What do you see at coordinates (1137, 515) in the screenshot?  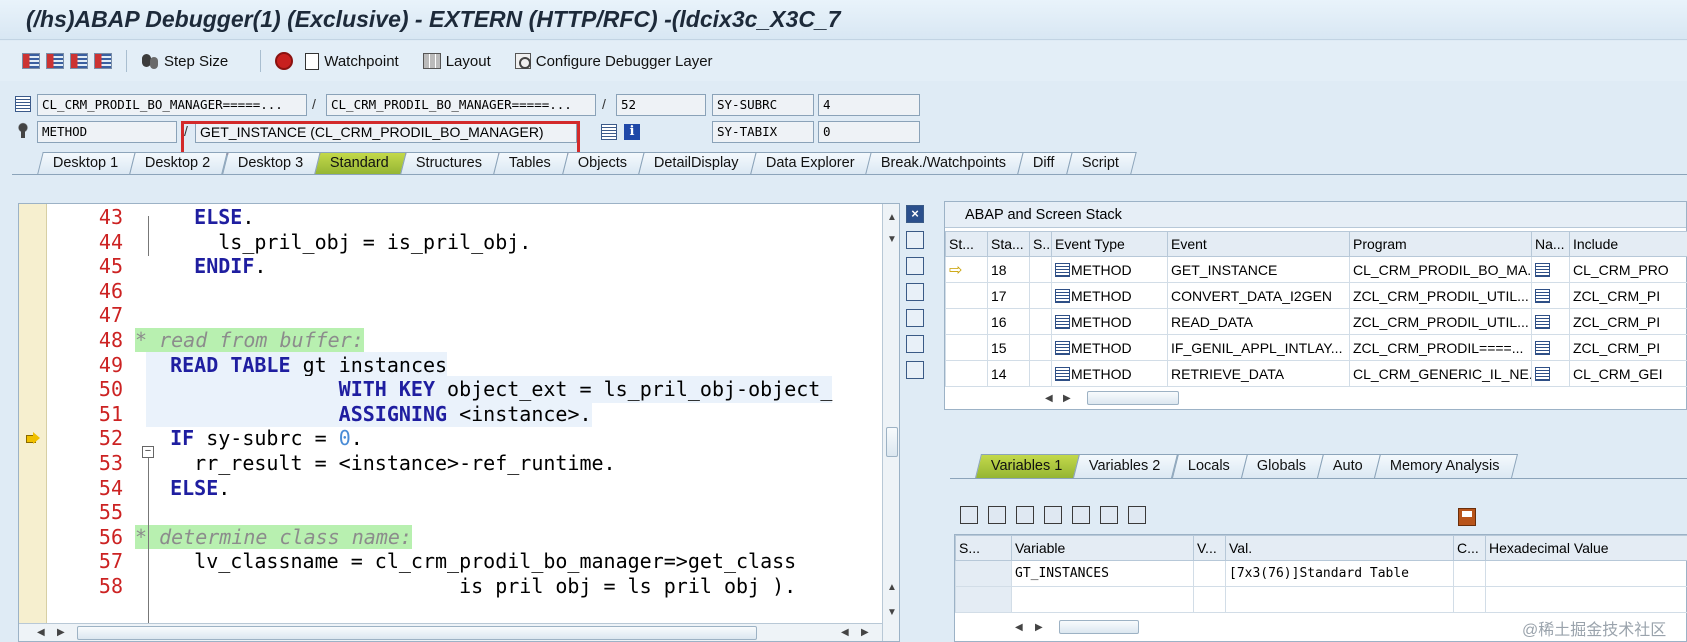 I see `folder-icon` at bounding box center [1137, 515].